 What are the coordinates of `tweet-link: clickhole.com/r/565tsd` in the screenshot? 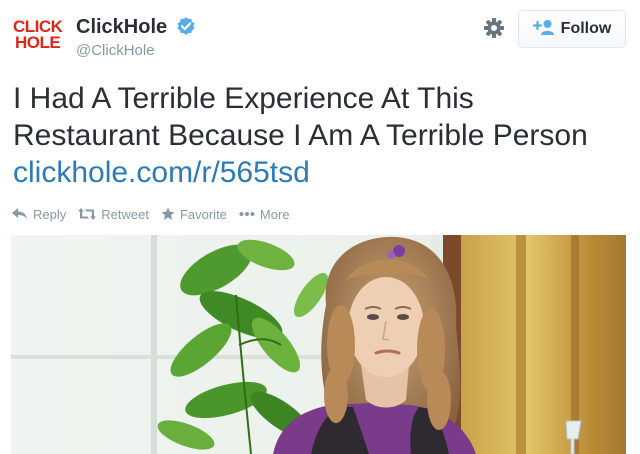 It's located at (320, 172).